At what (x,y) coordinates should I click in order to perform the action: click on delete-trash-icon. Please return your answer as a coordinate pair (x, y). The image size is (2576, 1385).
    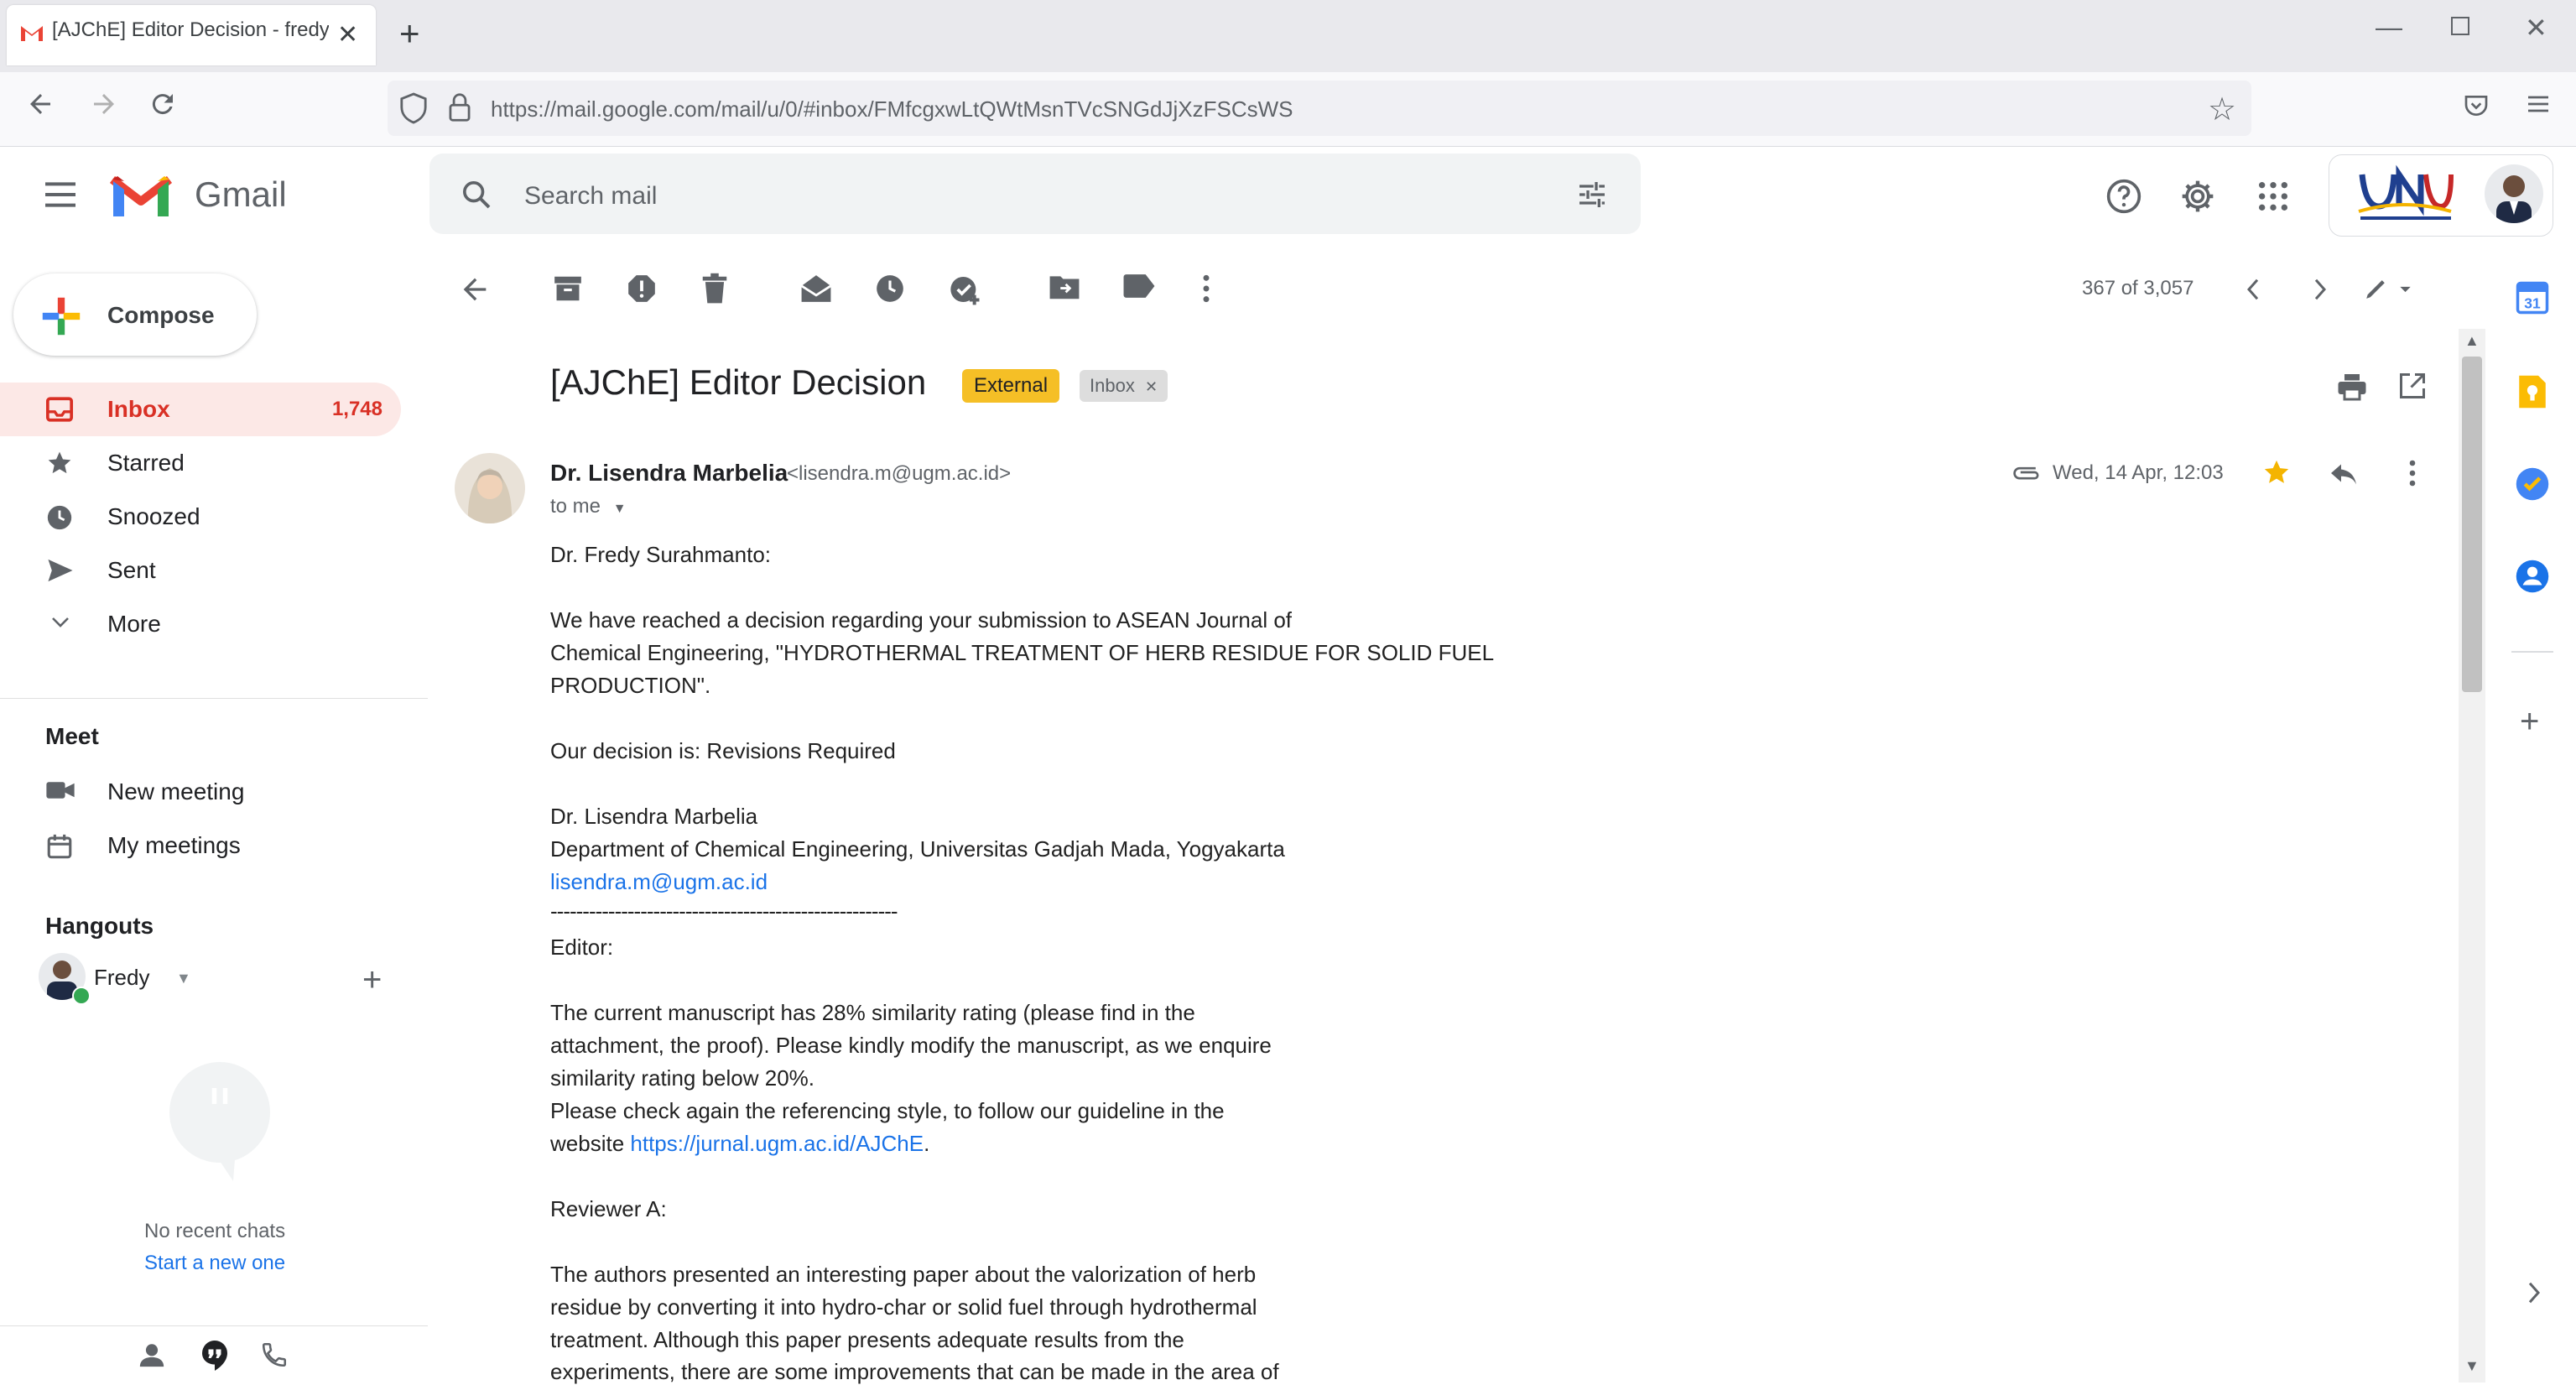
    Looking at the image, I should click on (715, 289).